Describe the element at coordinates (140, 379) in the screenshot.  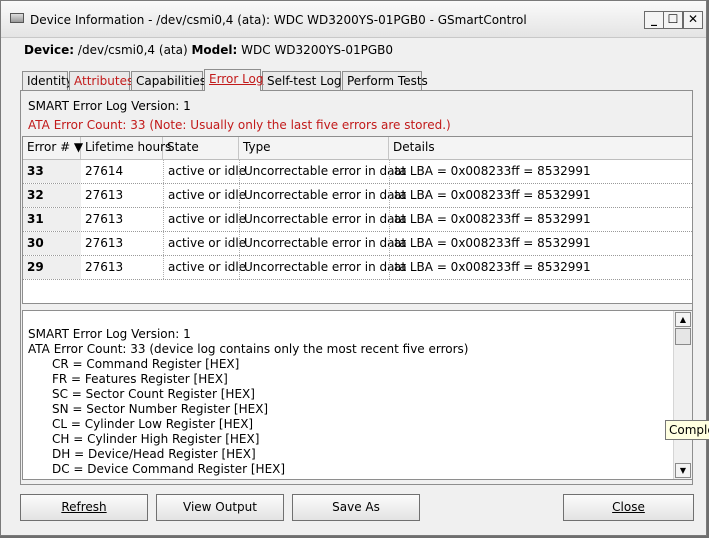
I see `text-line: FR = Features Register [HEX]` at that location.